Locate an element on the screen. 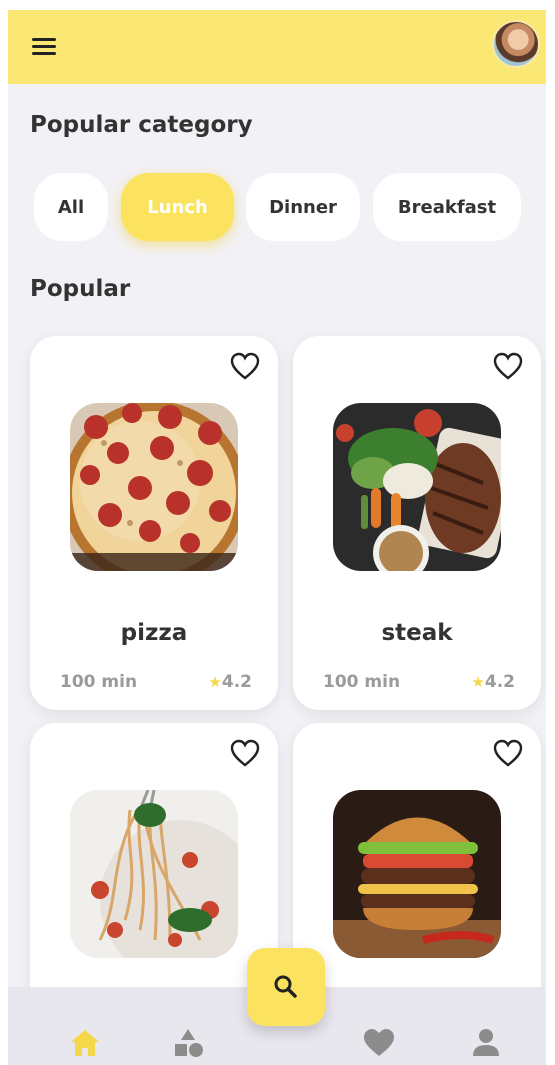  food-name: steak is located at coordinates (417, 633).